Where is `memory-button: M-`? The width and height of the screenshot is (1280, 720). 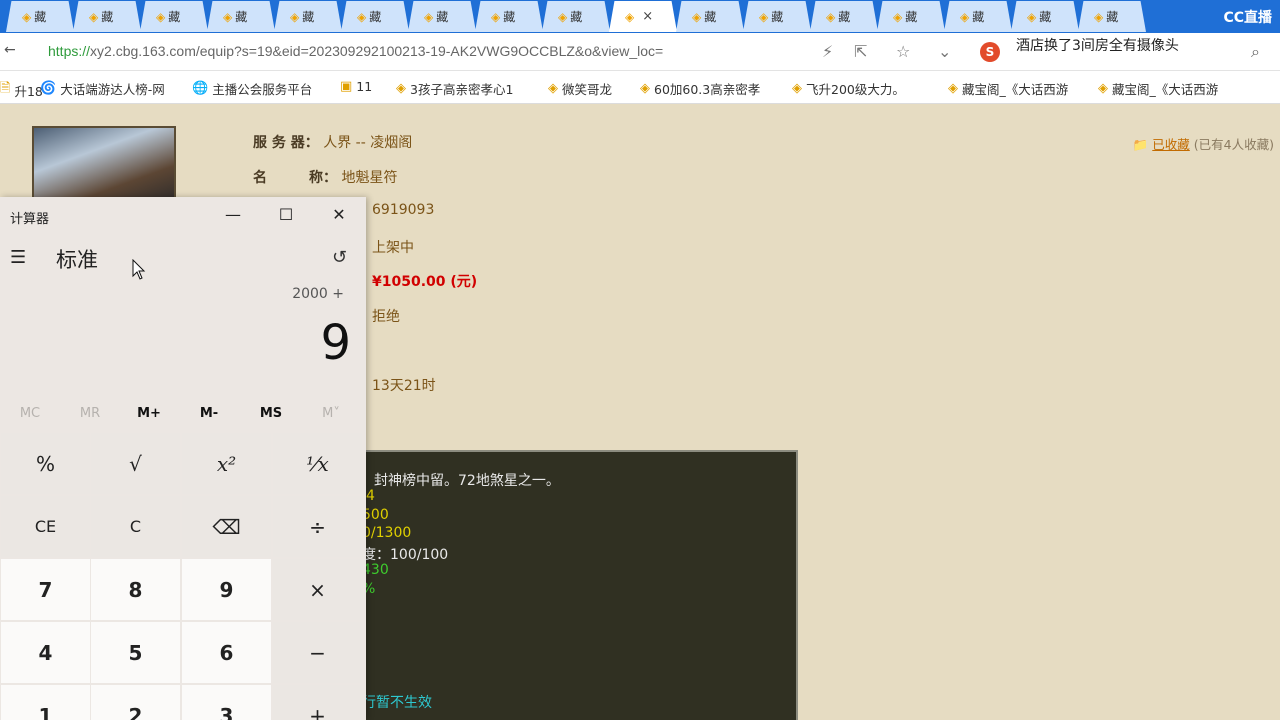 memory-button: M- is located at coordinates (209, 413).